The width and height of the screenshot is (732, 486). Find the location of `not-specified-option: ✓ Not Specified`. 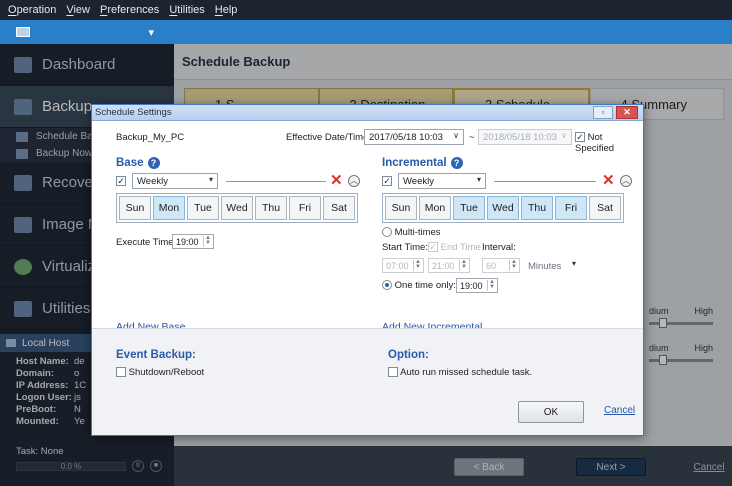

not-specified-option: ✓ Not Specified is located at coordinates (609, 143).